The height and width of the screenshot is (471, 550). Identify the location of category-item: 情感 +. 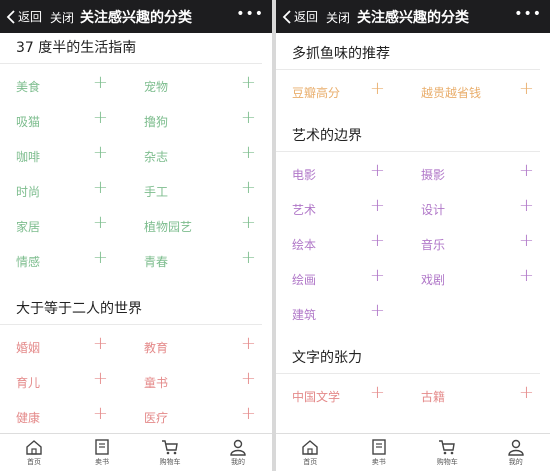
(68, 260).